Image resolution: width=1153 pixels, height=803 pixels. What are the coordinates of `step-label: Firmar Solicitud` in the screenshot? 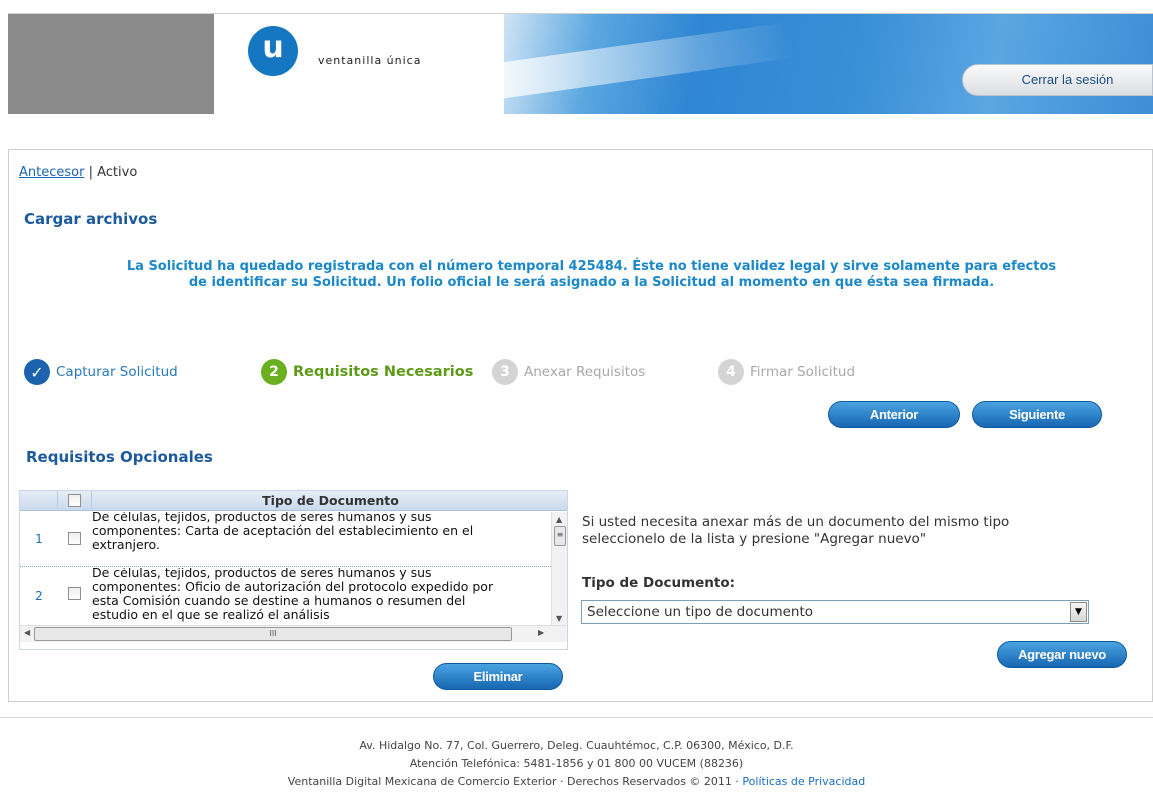 It's located at (803, 372).